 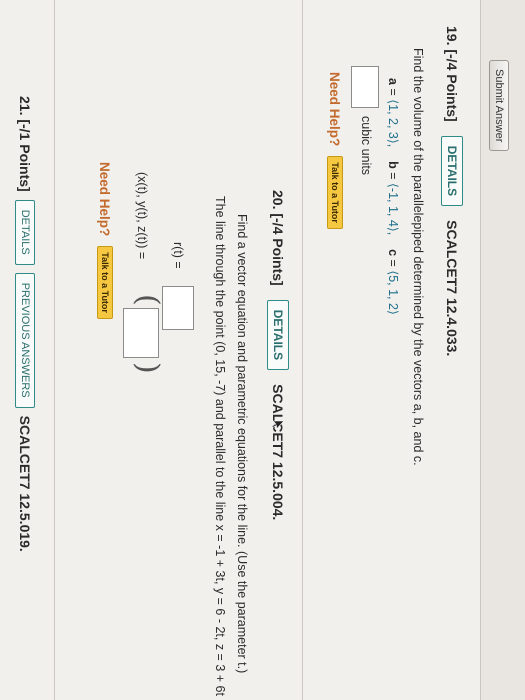 I want to click on mouse-cursor-icon, so click(x=278, y=425).